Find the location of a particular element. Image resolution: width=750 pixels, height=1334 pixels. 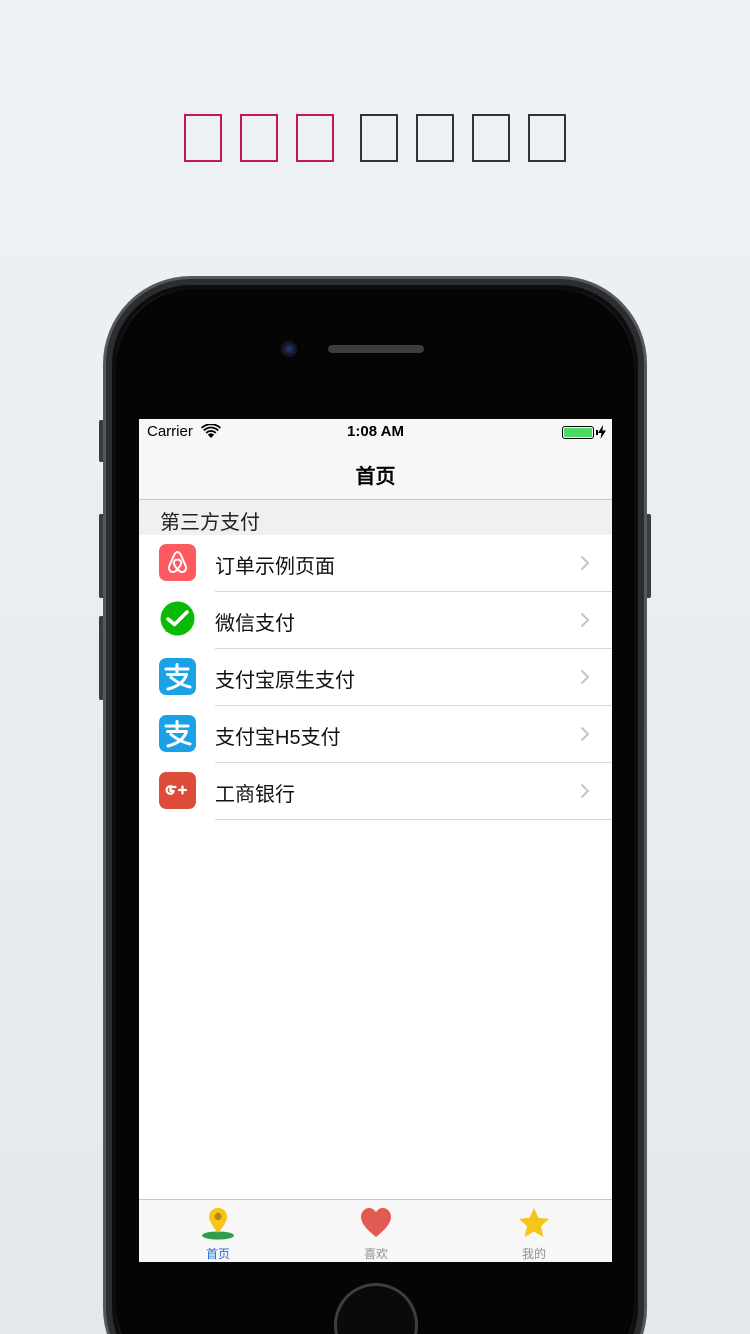

list-item-alipay-h5: 支付宝H5支付 is located at coordinates (375, 734).